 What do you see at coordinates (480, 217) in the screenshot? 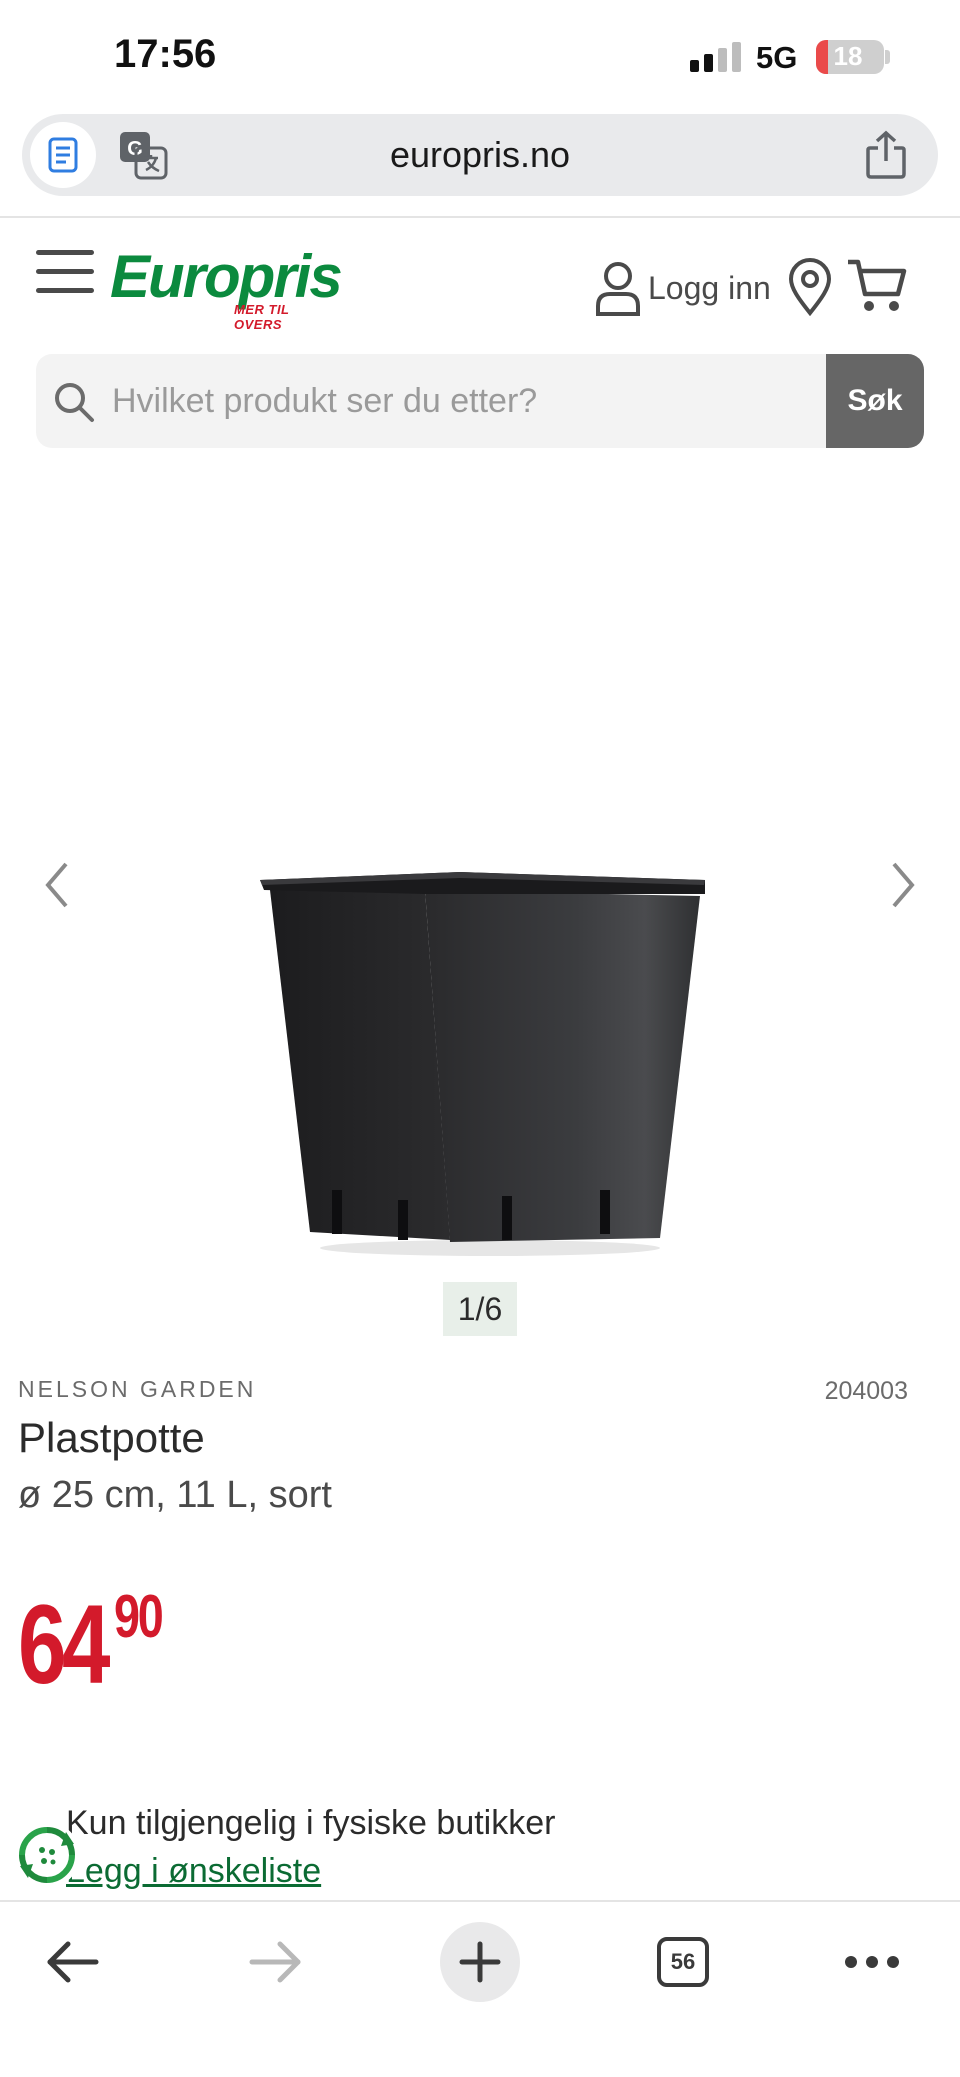
I see `divider` at bounding box center [480, 217].